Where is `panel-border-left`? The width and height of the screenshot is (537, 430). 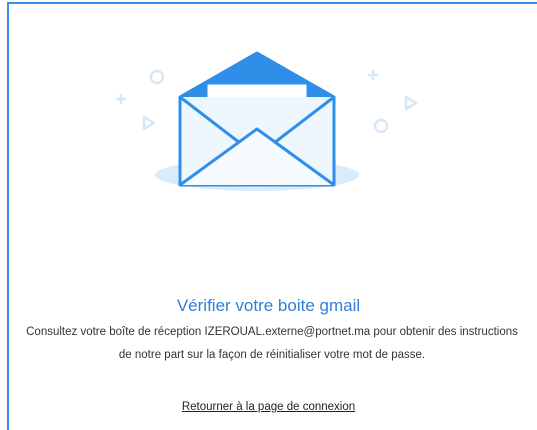
panel-border-left is located at coordinates (8, 216).